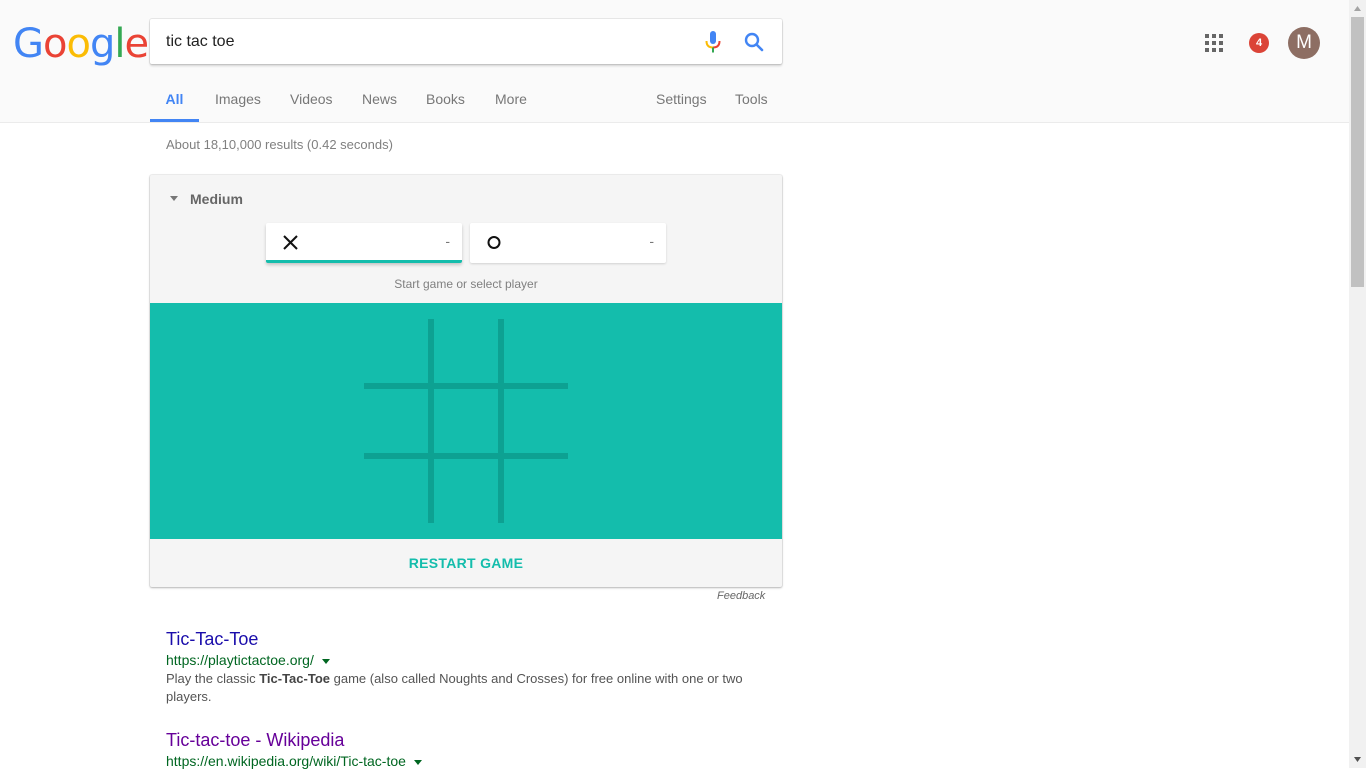 This screenshot has width=1366, height=773. I want to click on game-board, so click(466, 421).